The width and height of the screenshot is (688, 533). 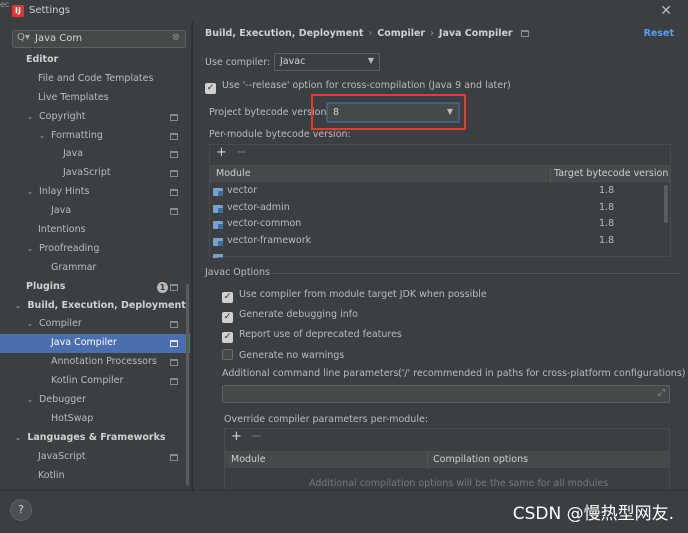 What do you see at coordinates (62, 116) in the screenshot?
I see `tree-item-label: Copyright` at bounding box center [62, 116].